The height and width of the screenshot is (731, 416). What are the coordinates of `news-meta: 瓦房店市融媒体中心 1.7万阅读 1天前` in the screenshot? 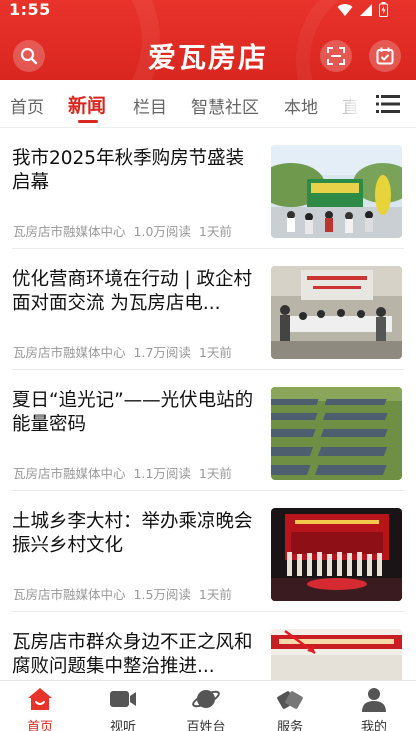 It's located at (126, 351).